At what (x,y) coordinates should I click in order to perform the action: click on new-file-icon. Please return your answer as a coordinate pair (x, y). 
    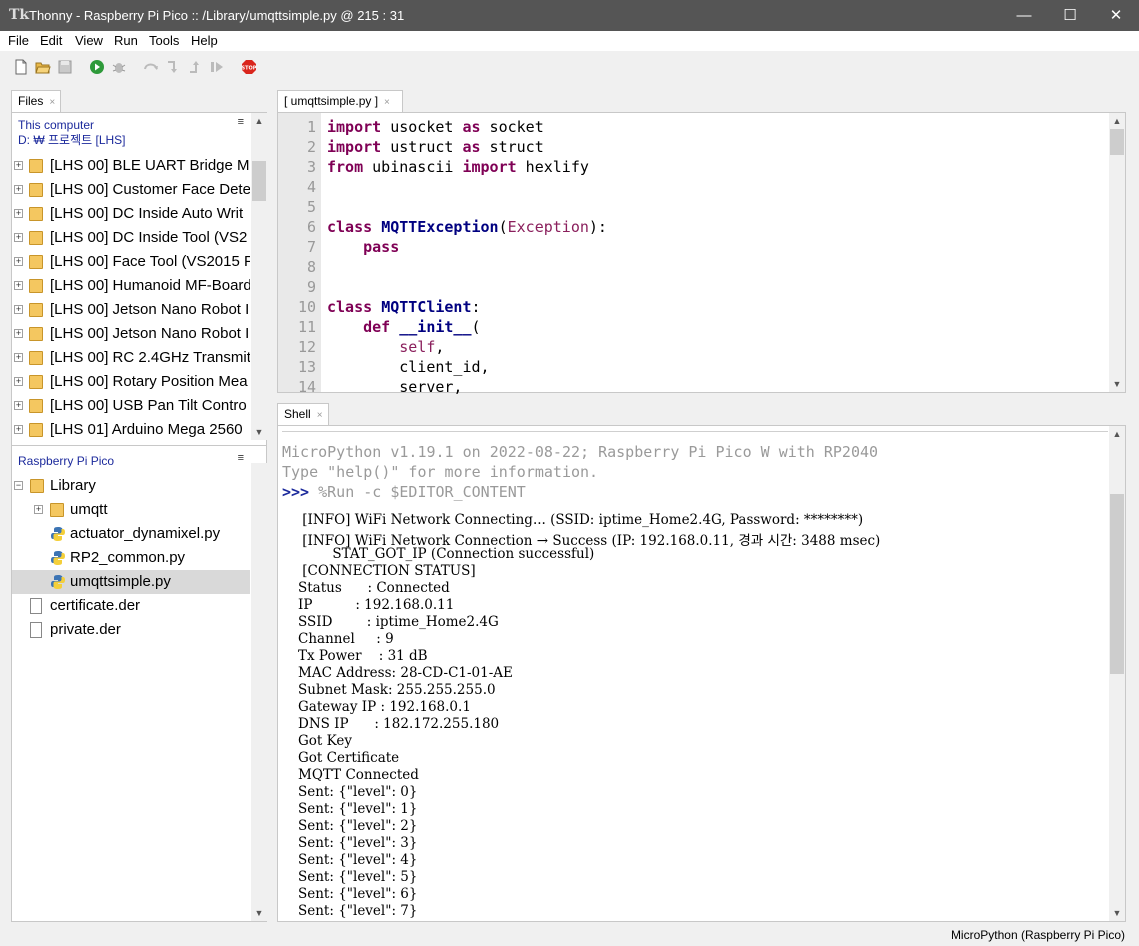
    Looking at the image, I should click on (21, 67).